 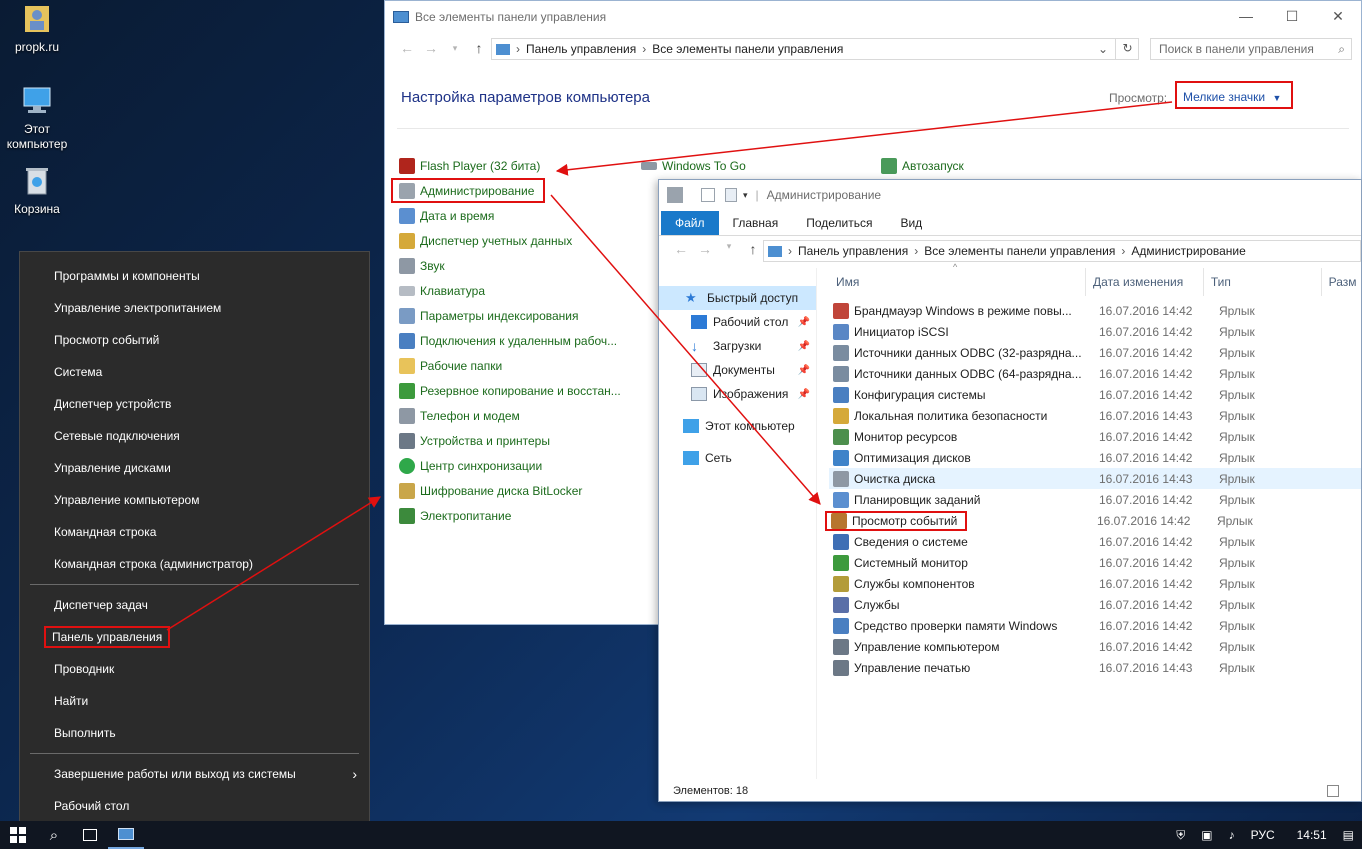 I want to click on menu-item: Найти, so click(x=194, y=701).